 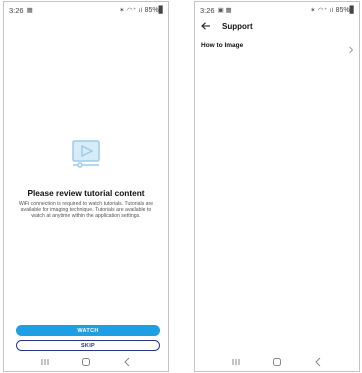 I want to click on list-item-label: How to Image, so click(x=222, y=45).